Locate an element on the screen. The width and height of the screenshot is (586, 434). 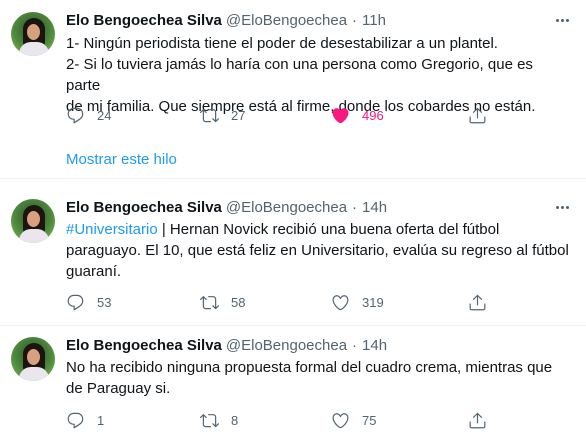
like-count: 496 is located at coordinates (373, 115).